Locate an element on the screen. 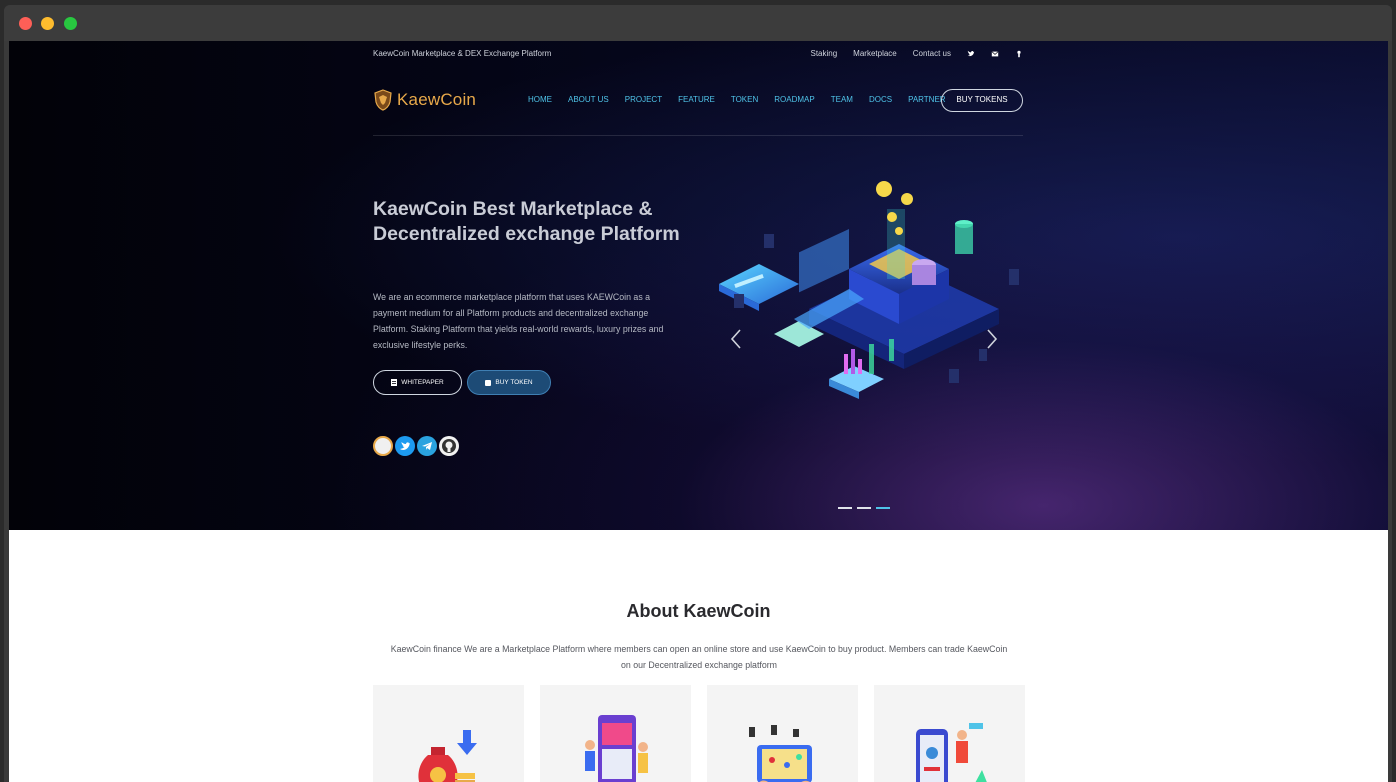  title-bar is located at coordinates (698, 23).